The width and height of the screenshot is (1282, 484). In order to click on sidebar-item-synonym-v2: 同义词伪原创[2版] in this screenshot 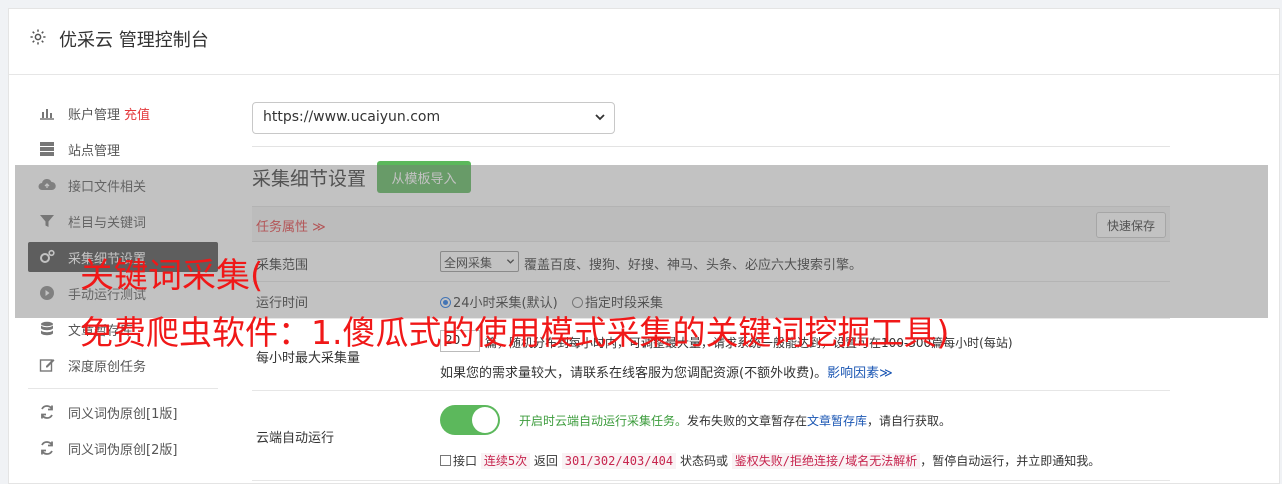, I will do `click(123, 448)`.